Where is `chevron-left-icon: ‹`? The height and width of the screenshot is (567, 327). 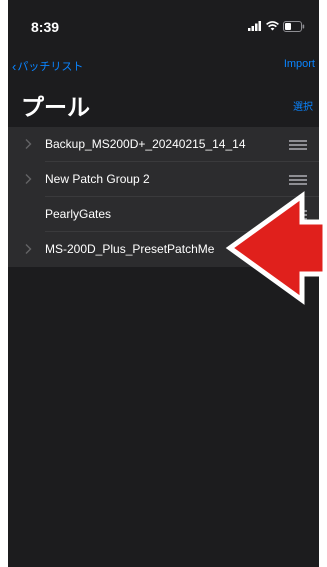
chevron-left-icon: ‹ is located at coordinates (14, 66).